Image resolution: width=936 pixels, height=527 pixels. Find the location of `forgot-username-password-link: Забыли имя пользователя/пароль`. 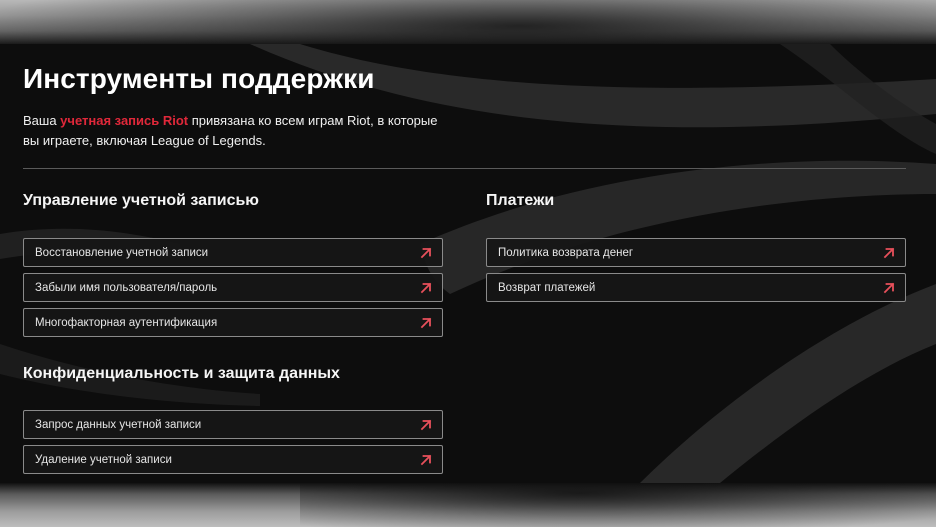

forgot-username-password-link: Забыли имя пользователя/пароль is located at coordinates (233, 287).